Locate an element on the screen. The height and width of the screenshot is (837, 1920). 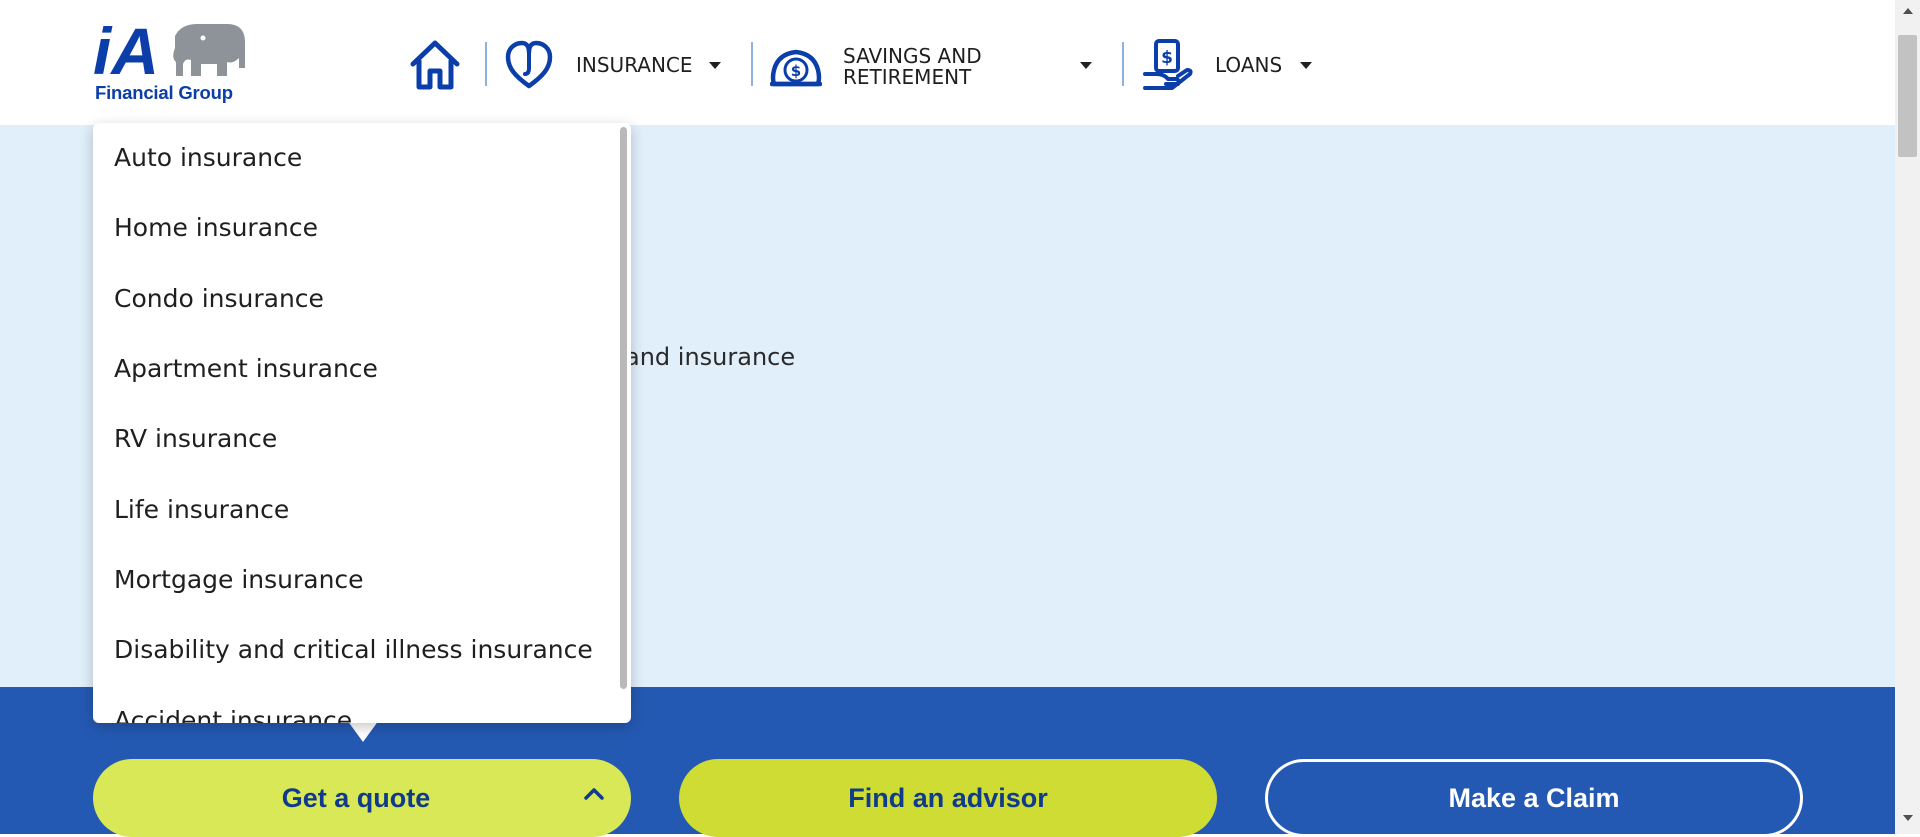
get-a-quote-label: Get a quote is located at coordinates (356, 797).